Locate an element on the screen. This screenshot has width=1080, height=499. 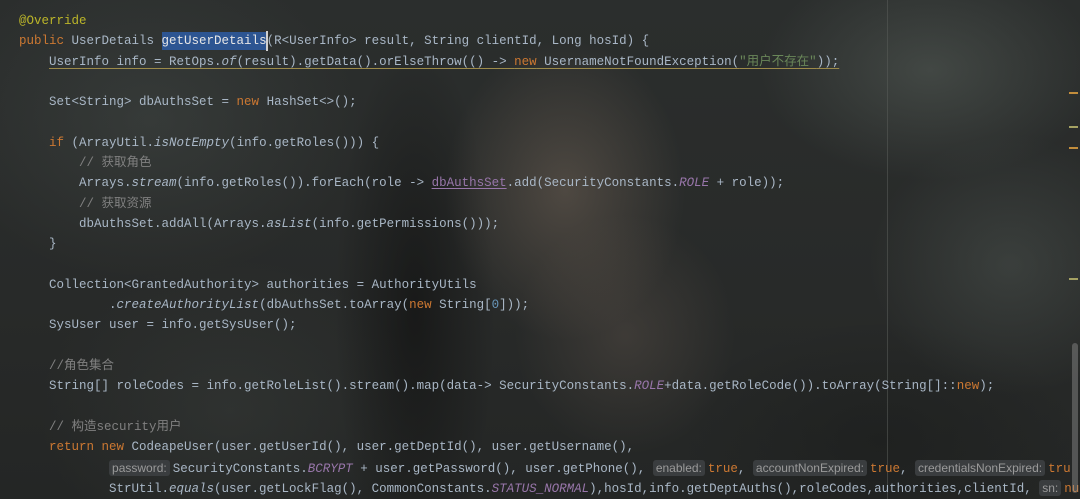
static-method-call: stream is located at coordinates (154, 183).